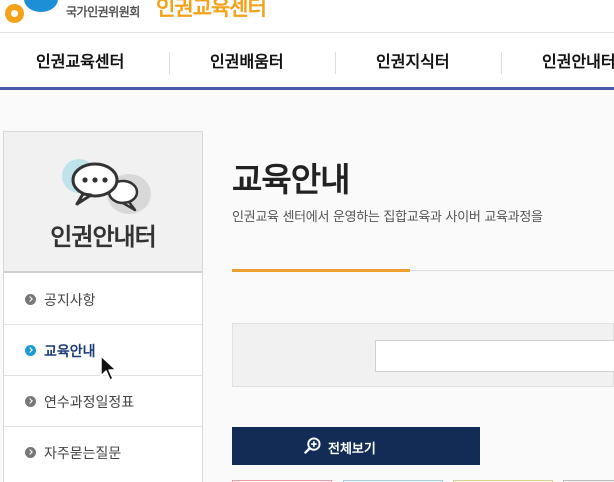  I want to click on gnb-item-knowledge: 인권지식터, so click(413, 60).